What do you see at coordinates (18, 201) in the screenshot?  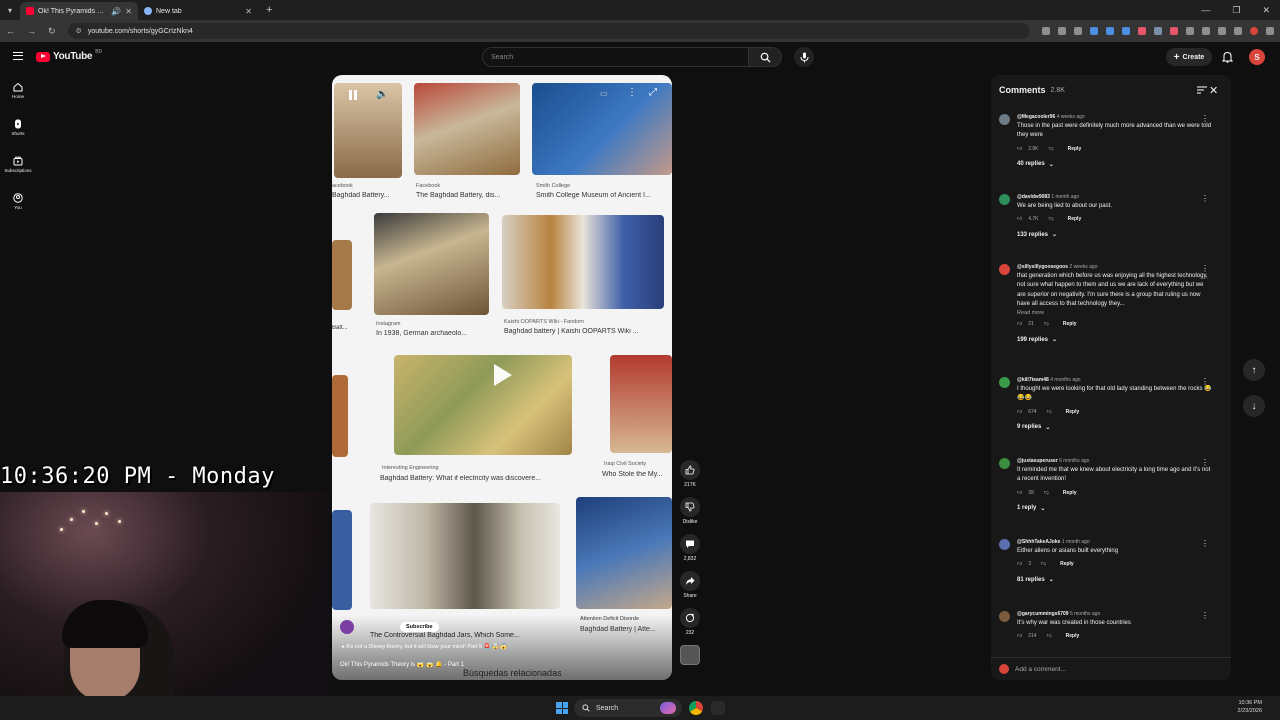 I see `guide-item-you: You` at bounding box center [18, 201].